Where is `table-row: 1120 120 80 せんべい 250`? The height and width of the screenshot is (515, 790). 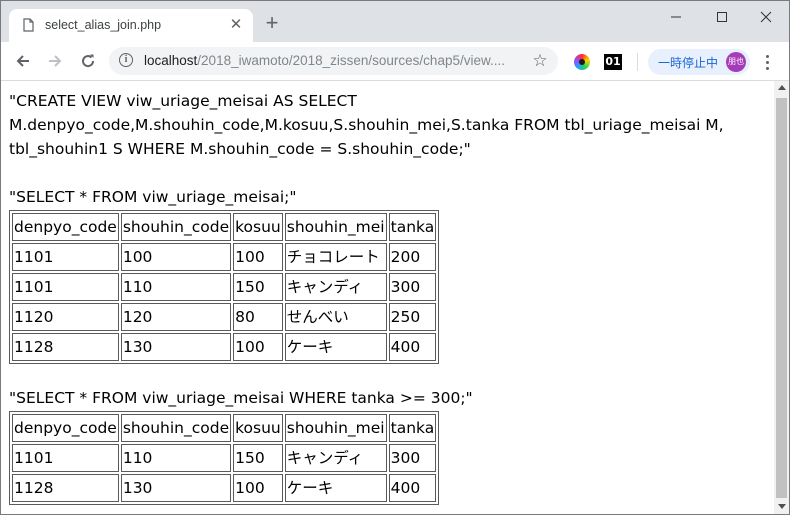
table-row: 1120 120 80 せんべい 250 is located at coordinates (224, 317).